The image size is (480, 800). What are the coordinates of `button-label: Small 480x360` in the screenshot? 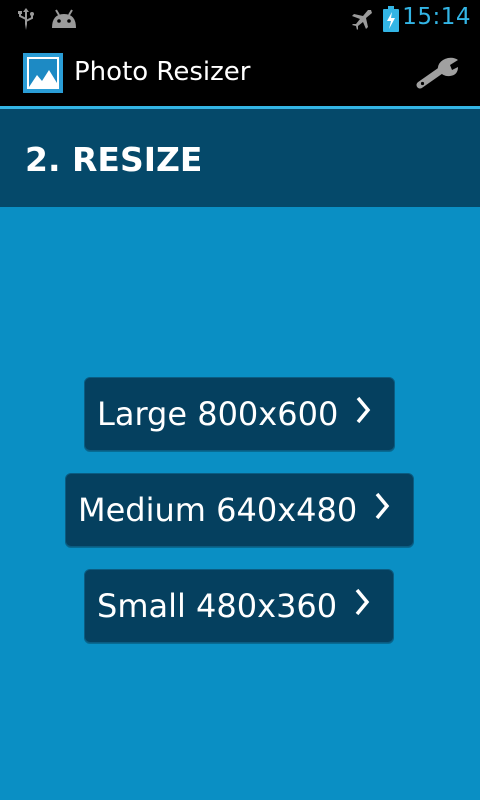 It's located at (217, 606).